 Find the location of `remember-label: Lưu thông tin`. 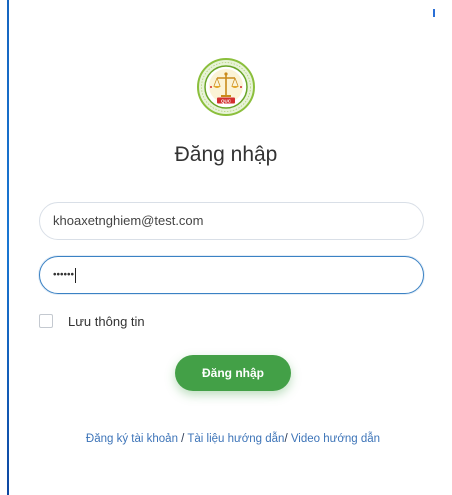

remember-label: Lưu thông tin is located at coordinates (106, 321).